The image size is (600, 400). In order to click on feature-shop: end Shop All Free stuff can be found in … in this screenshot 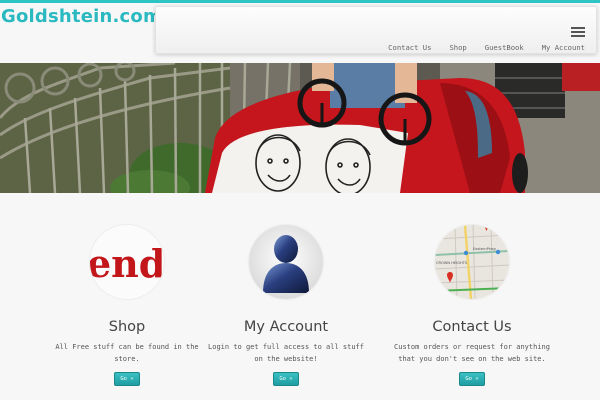, I will do `click(127, 305)`.